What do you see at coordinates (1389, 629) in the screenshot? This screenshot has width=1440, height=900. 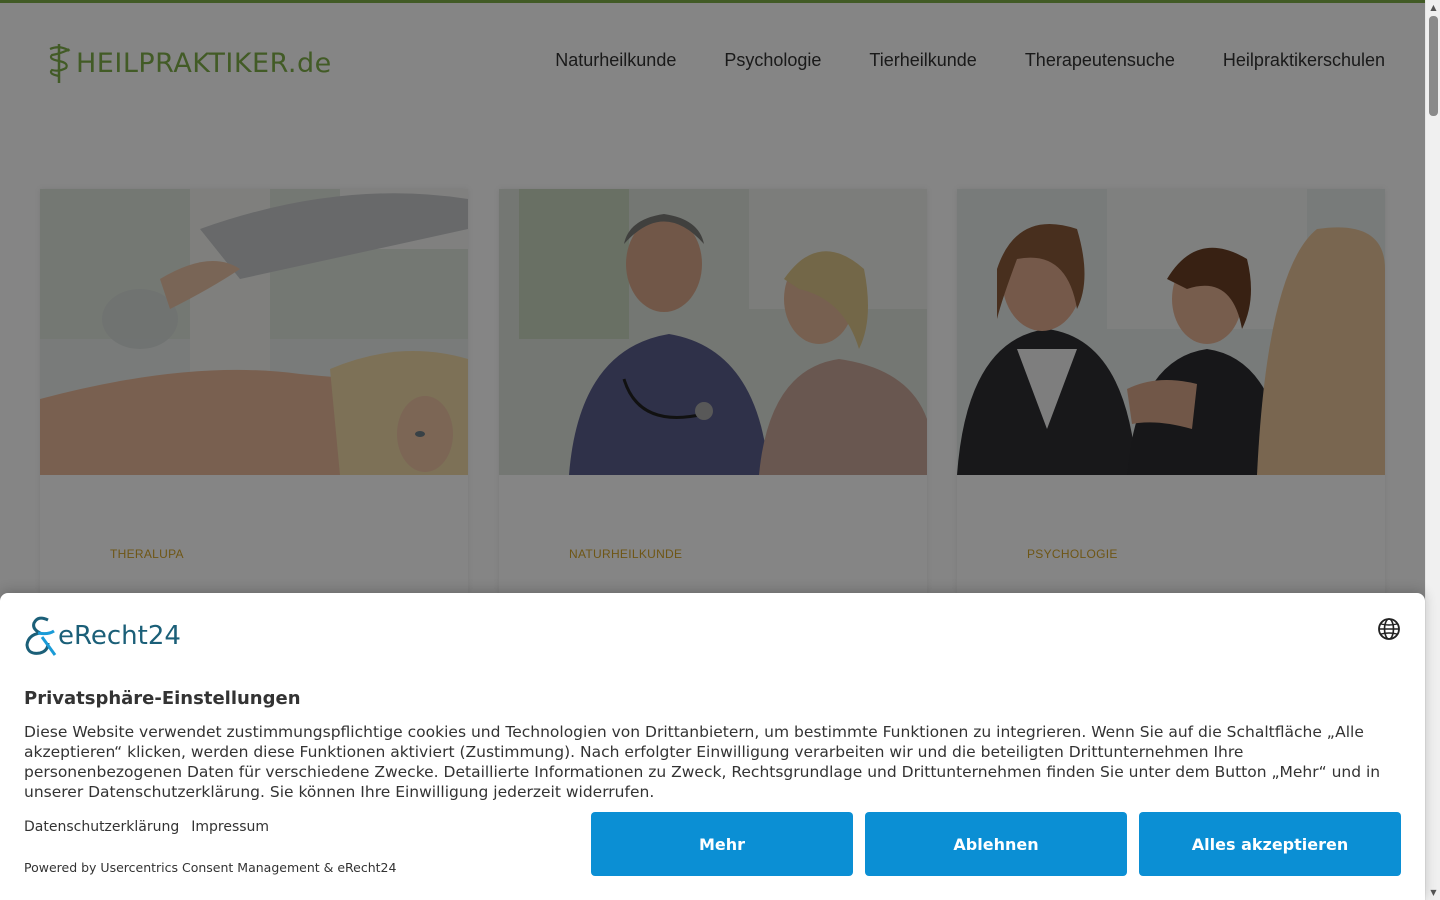 I see `globe-icon` at bounding box center [1389, 629].